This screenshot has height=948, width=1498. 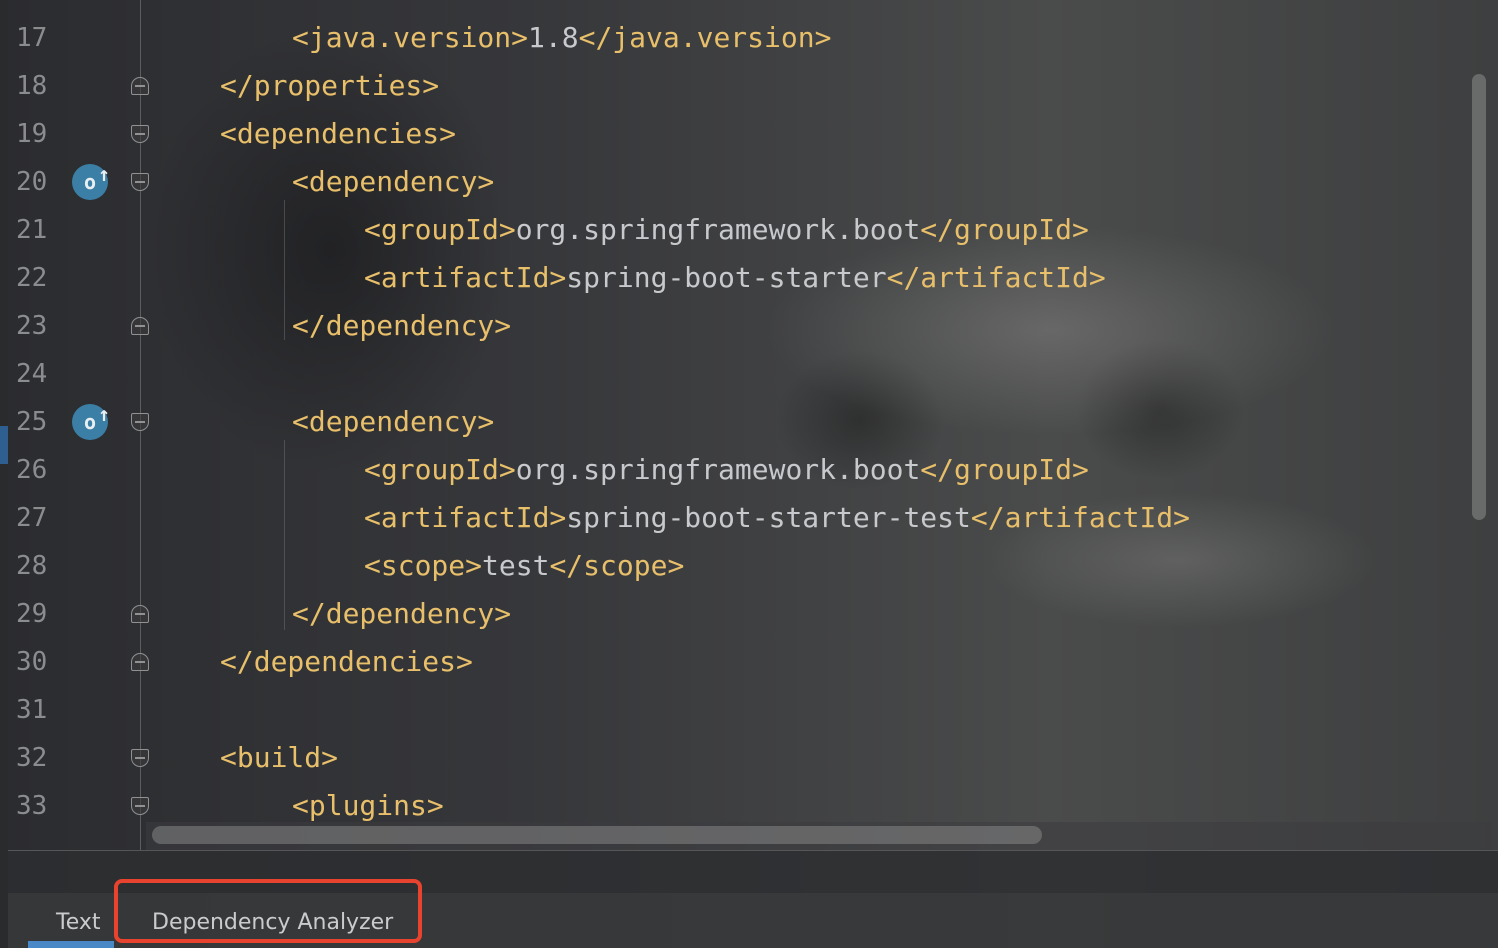 I want to click on xml-tag: </properties>, so click(x=330, y=85).